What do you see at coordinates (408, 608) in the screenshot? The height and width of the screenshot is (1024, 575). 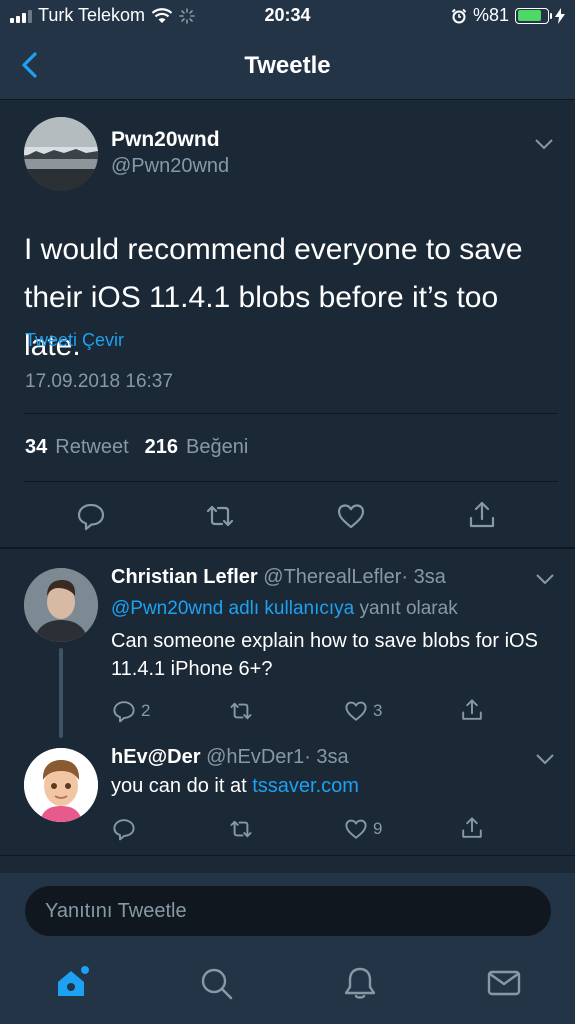 I see `reply-to-suffix: yanıt olarak` at bounding box center [408, 608].